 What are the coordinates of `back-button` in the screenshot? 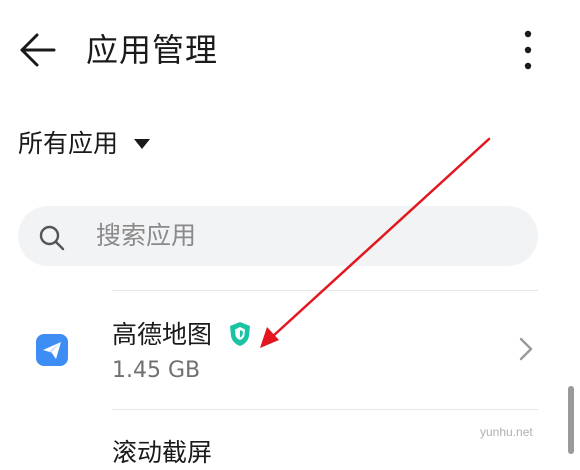 It's located at (38, 50).